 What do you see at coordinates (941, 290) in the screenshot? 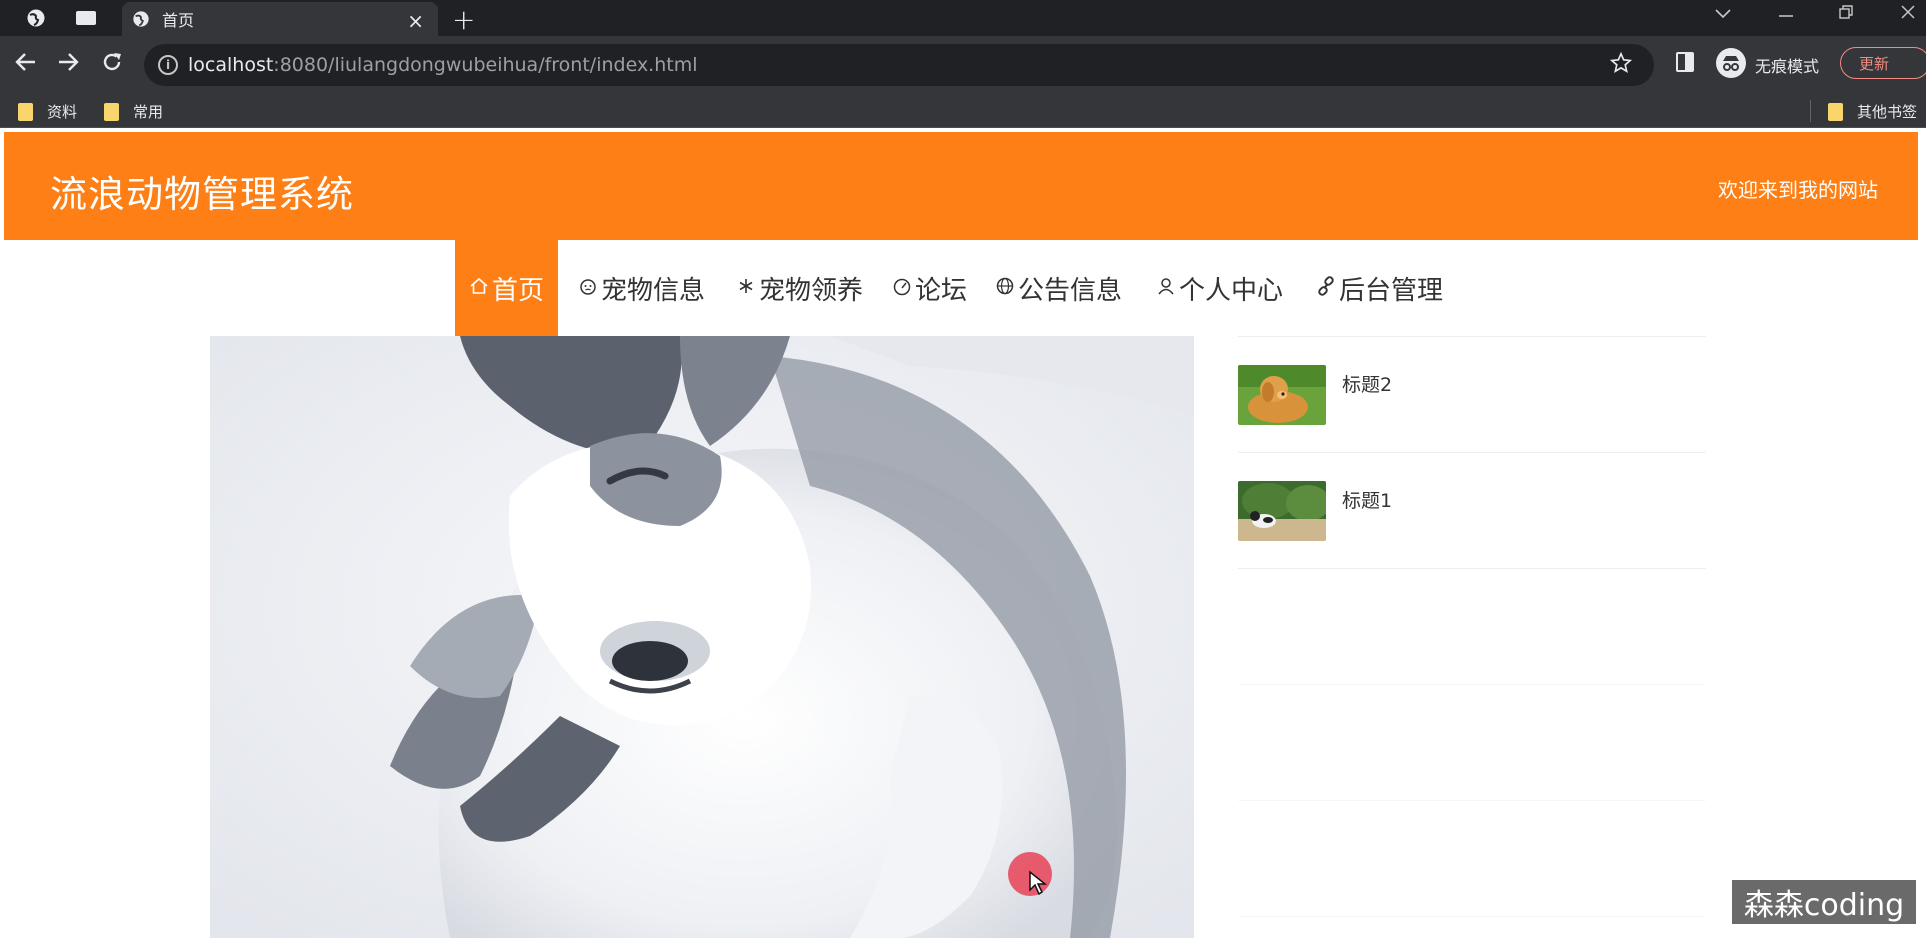
I see `nav-item-label: 论坛` at bounding box center [941, 290].